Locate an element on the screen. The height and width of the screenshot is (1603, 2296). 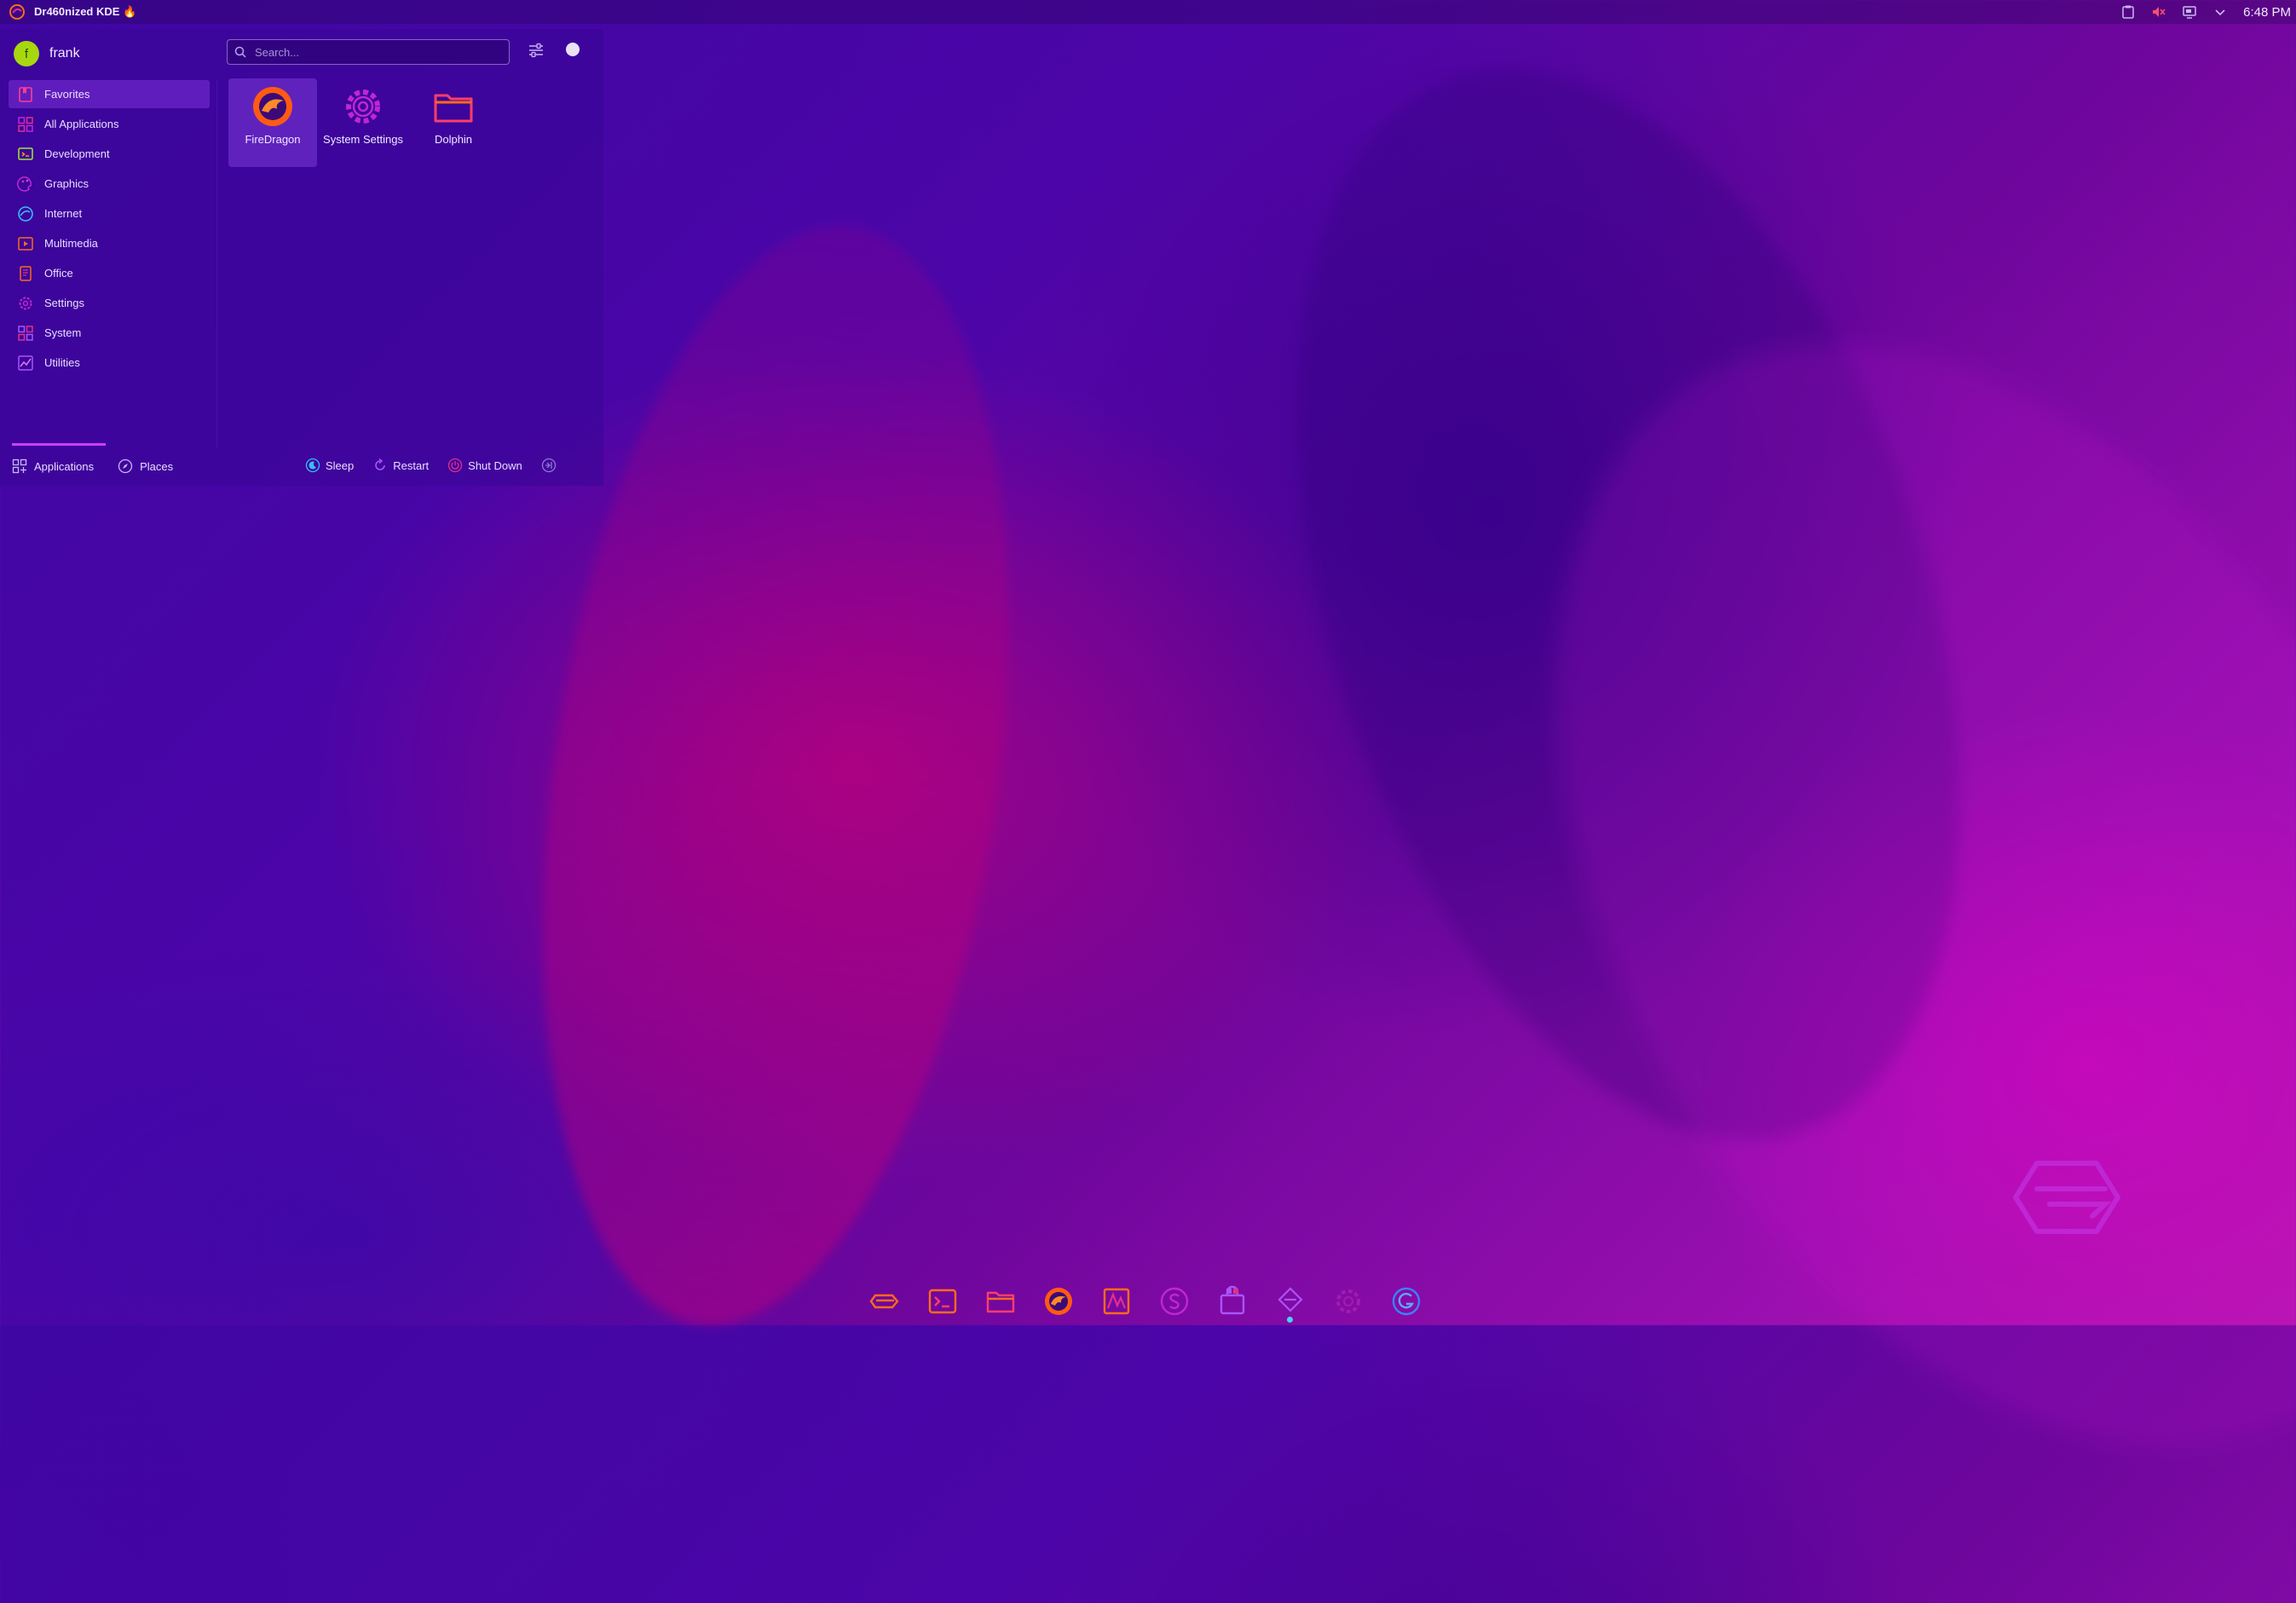
restart-button: Restart is located at coordinates (400, 465).